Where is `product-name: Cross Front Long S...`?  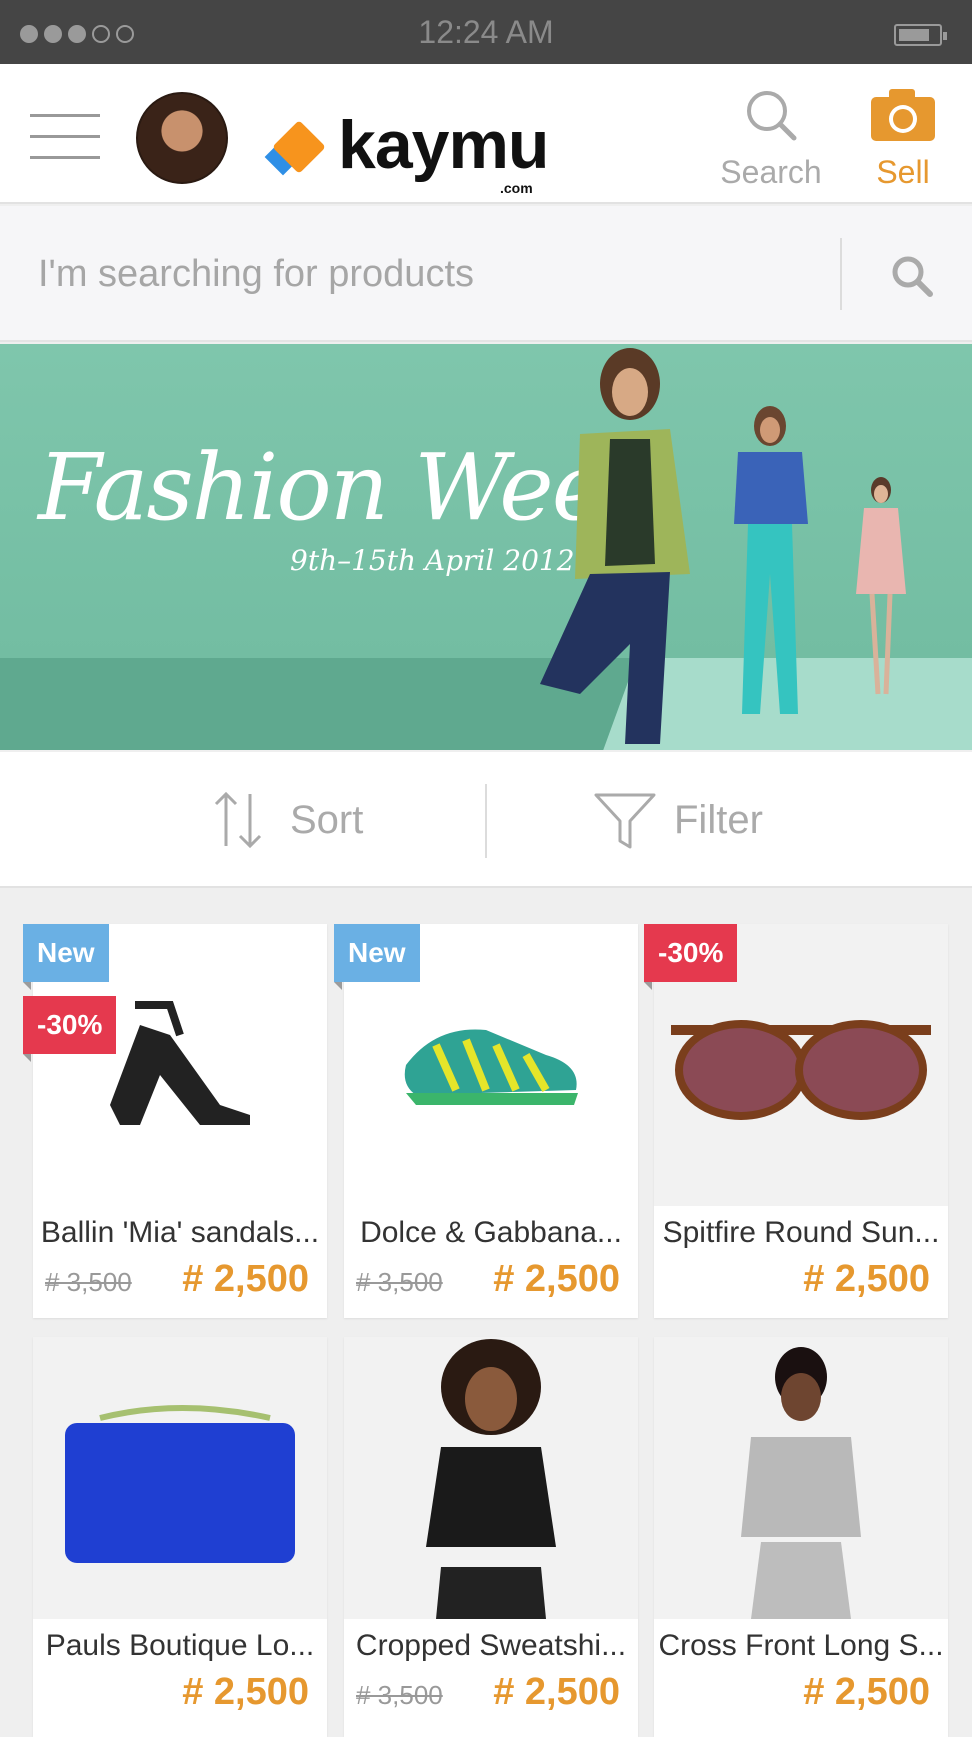
product-name: Cross Front Long S... is located at coordinates (801, 1645).